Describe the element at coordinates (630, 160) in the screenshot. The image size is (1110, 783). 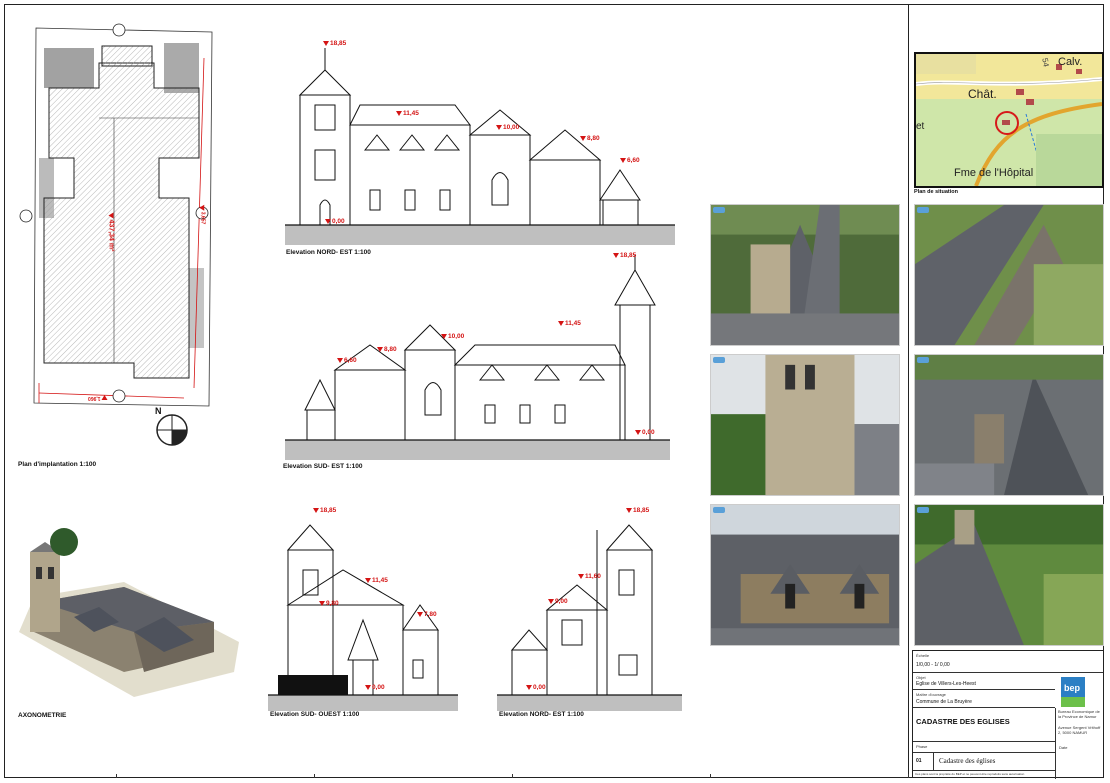
I see `level-ne-4: 6,60` at that location.